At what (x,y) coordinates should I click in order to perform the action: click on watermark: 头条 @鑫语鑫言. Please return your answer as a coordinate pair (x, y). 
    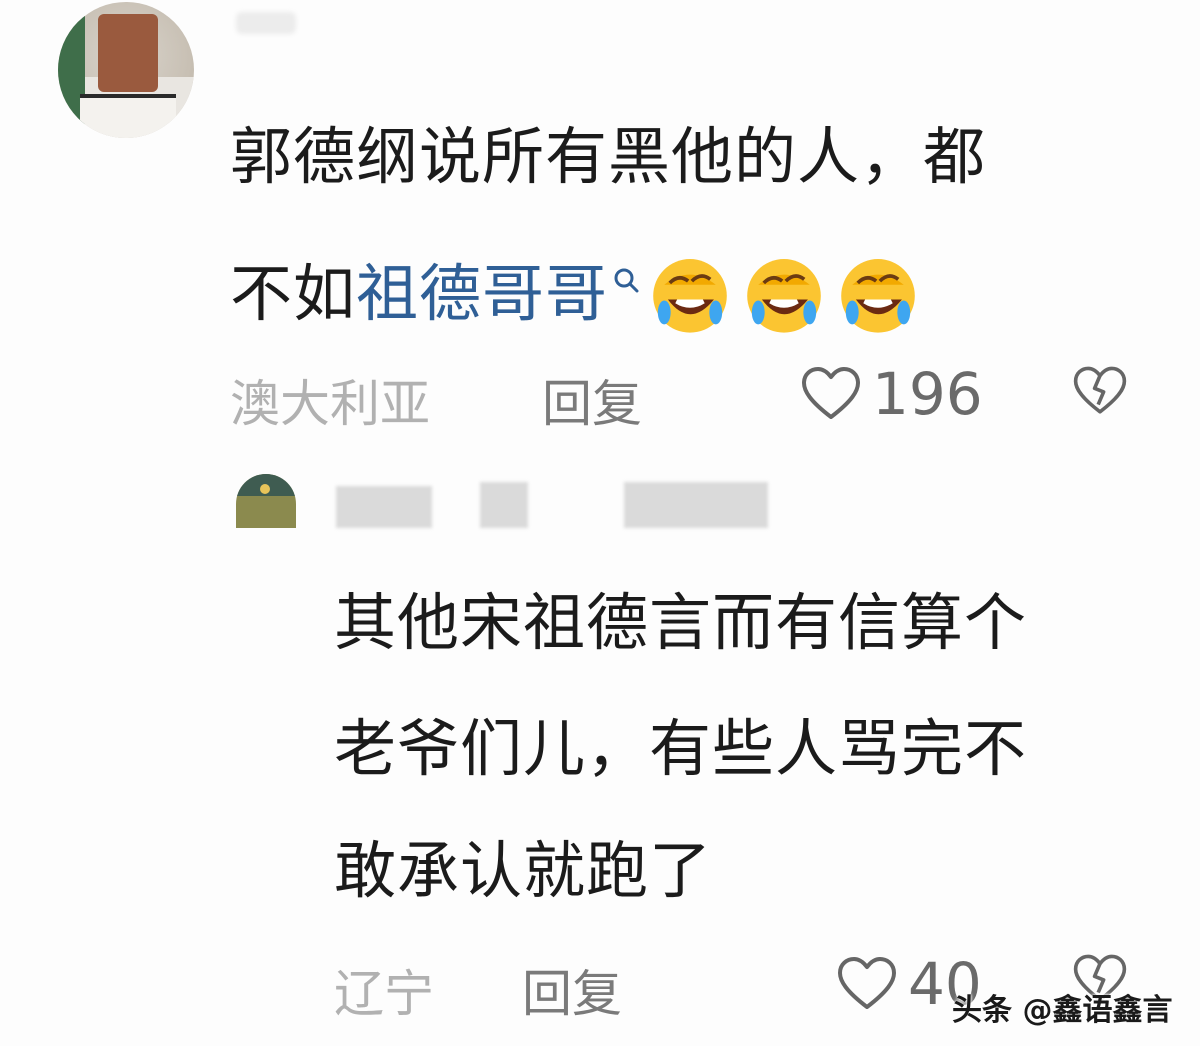
    Looking at the image, I should click on (1062, 1010).